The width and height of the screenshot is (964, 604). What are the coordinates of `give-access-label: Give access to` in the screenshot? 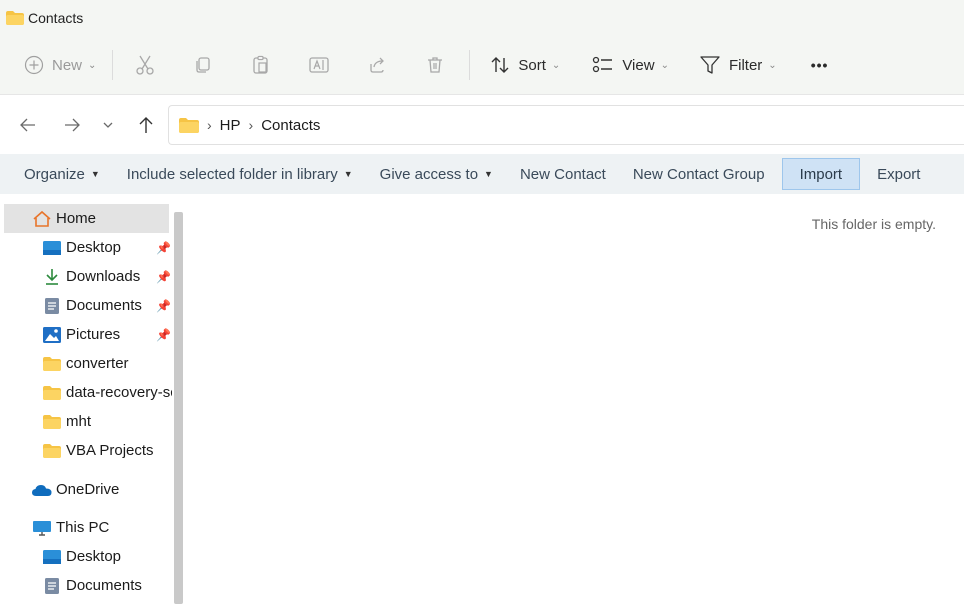 It's located at (429, 174).